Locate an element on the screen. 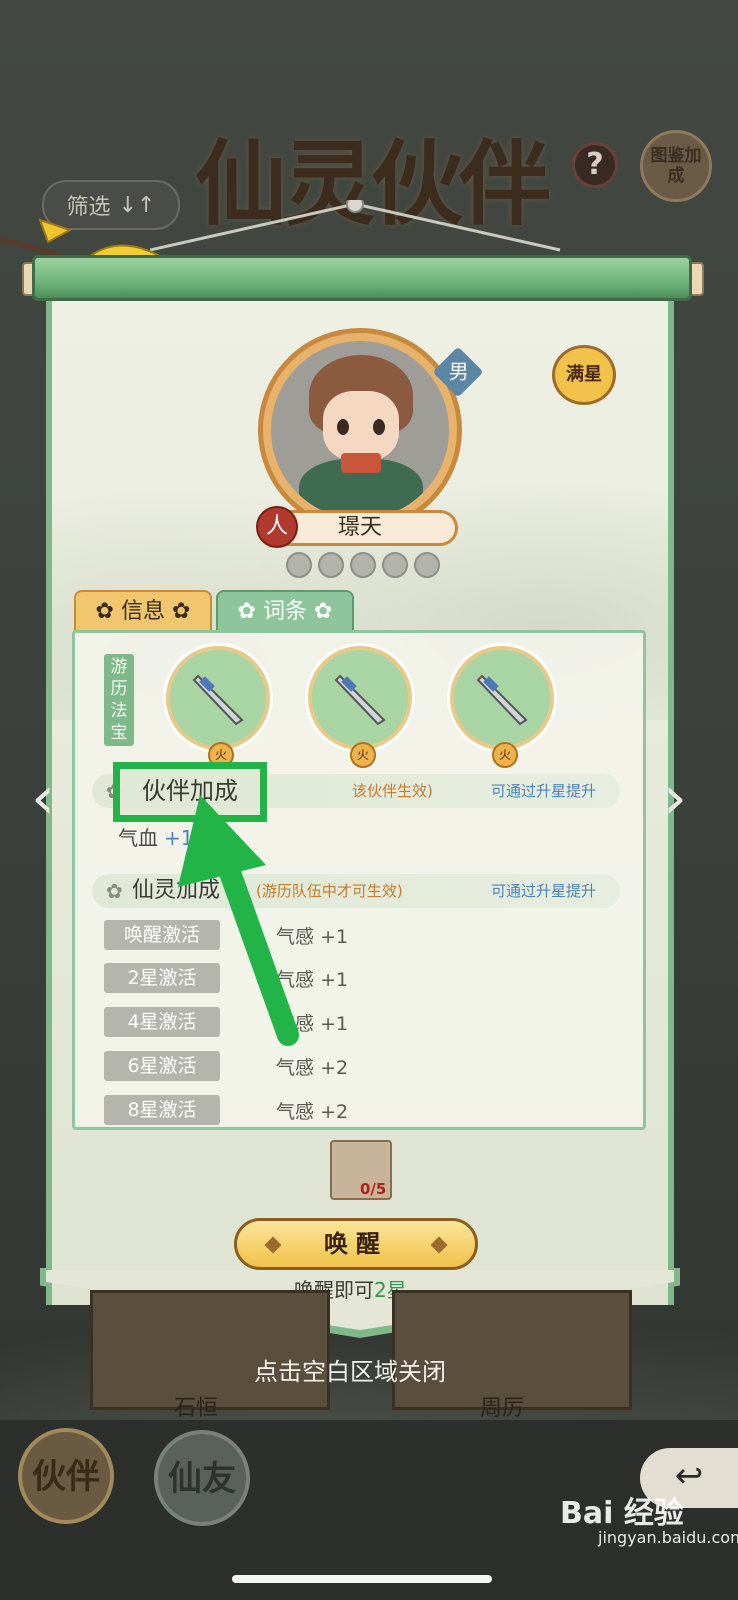 The image size is (738, 1600). activation-tag: 8星激活 is located at coordinates (162, 1110).